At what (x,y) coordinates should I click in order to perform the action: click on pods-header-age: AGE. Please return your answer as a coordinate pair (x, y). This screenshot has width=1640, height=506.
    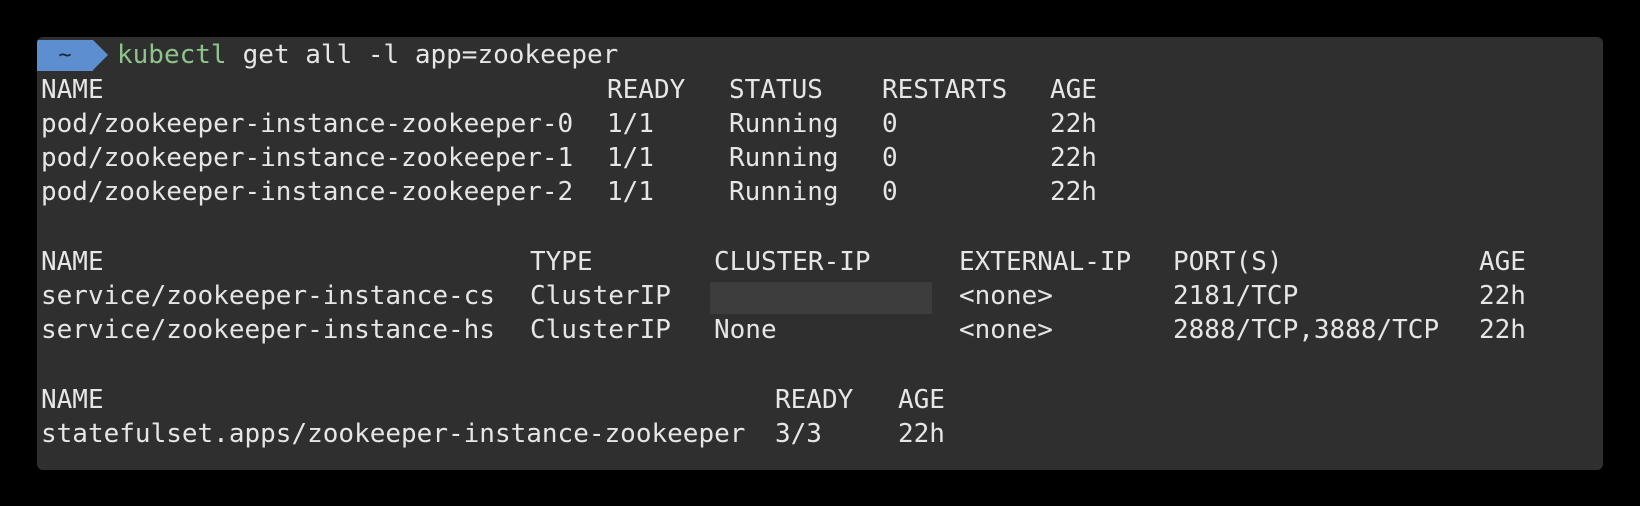
    Looking at the image, I should click on (1073, 90).